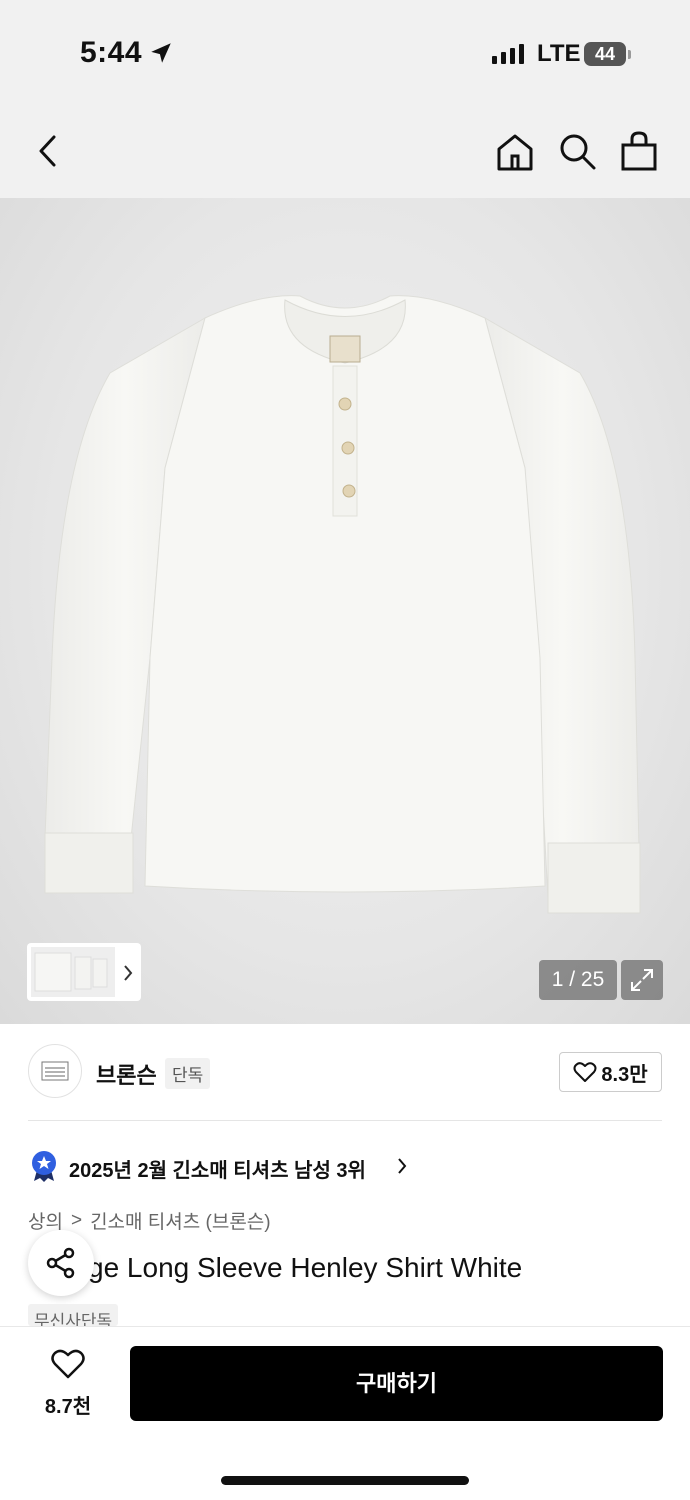  I want to click on ranking-badge-icon, so click(44, 1166).